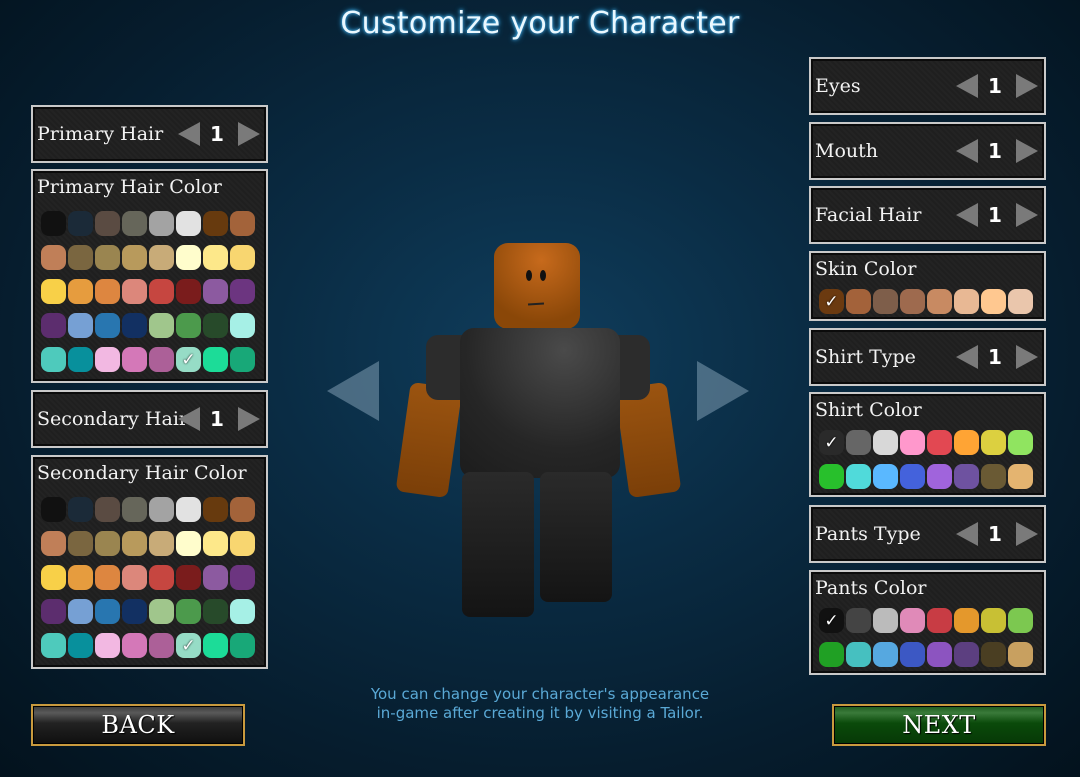 This screenshot has width=1080, height=777. What do you see at coordinates (189, 134) in the screenshot?
I see `primary-hair-prev-arrow-icon` at bounding box center [189, 134].